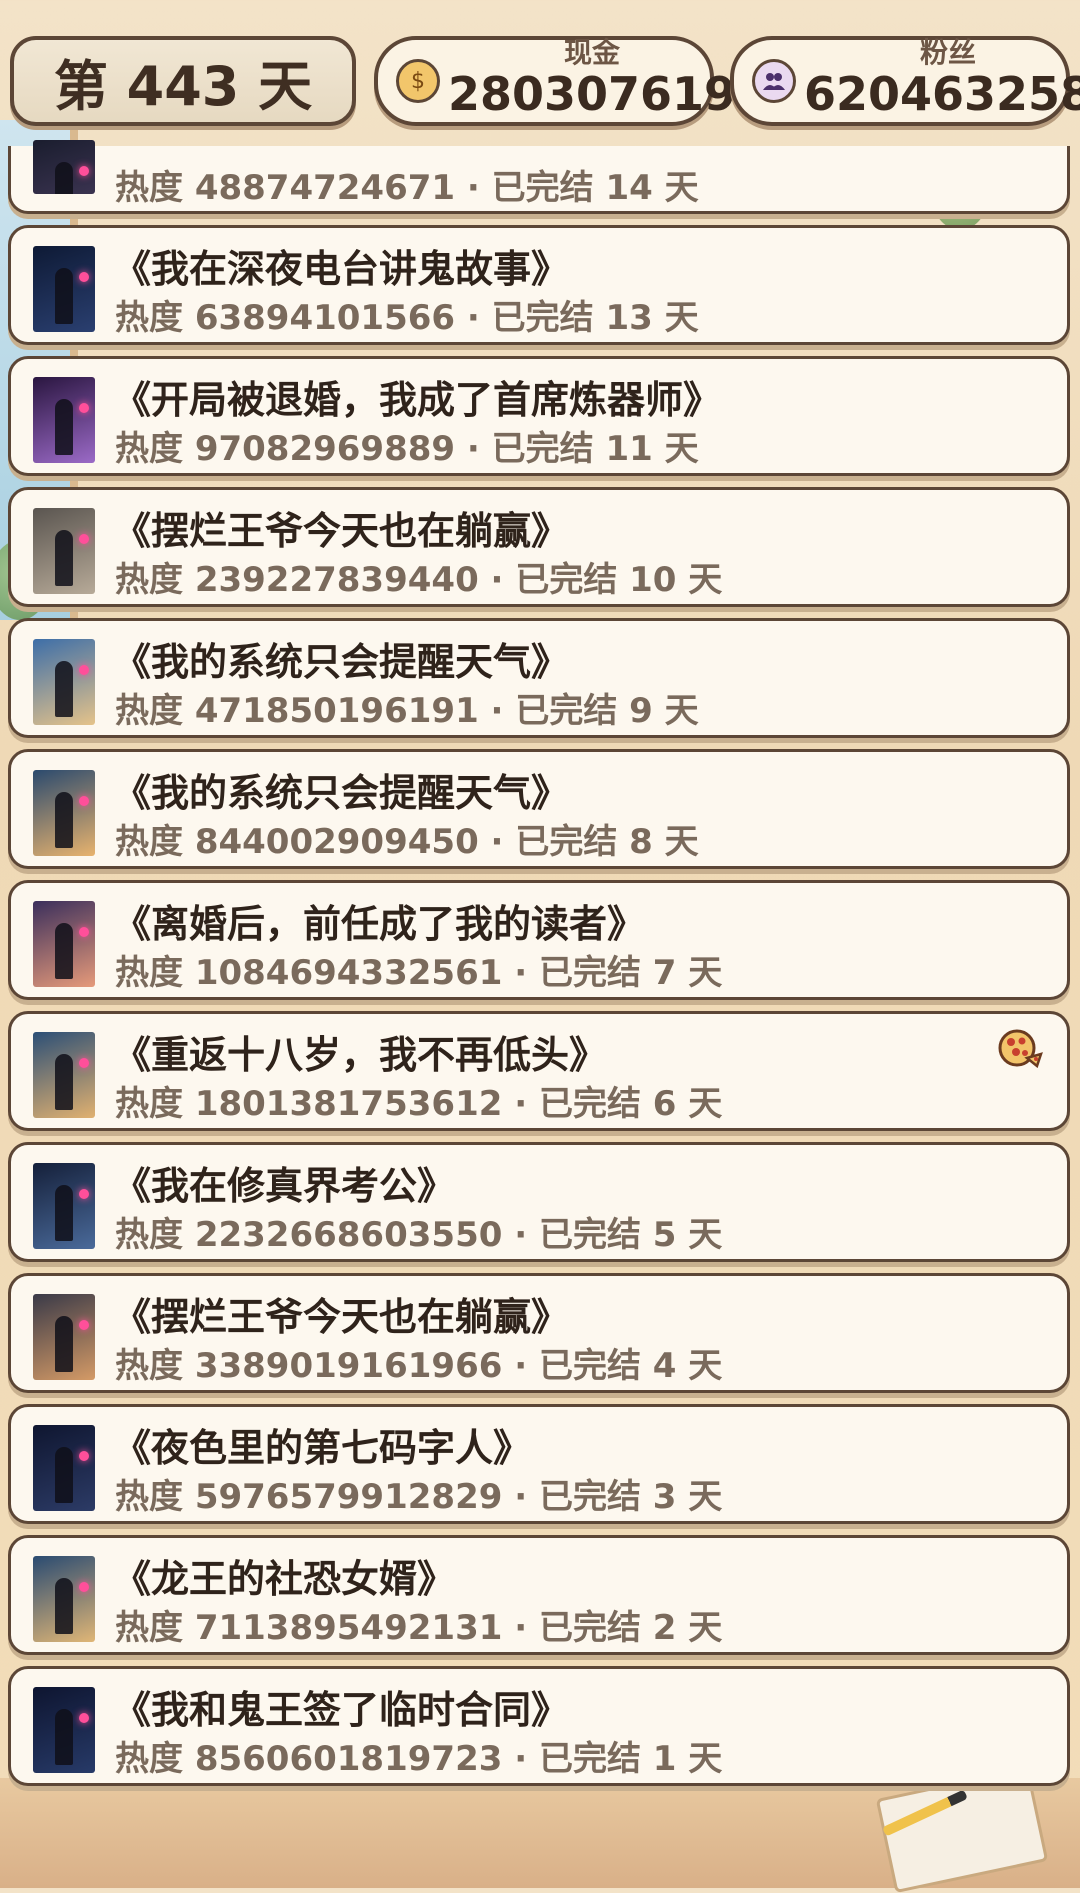  Describe the element at coordinates (417, 400) in the screenshot. I see `book-title: 《开局被退婚，我成了首席炼器师》` at that location.